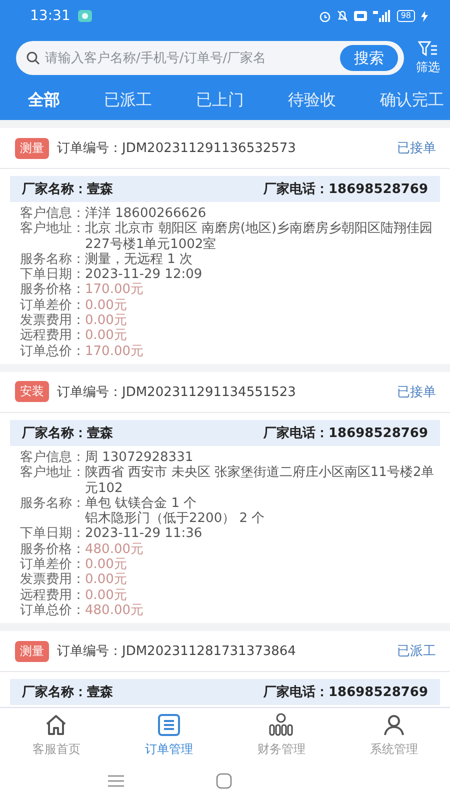 This screenshot has width=450, height=800. Describe the element at coordinates (342, 16) in the screenshot. I see `mute-icon` at that location.